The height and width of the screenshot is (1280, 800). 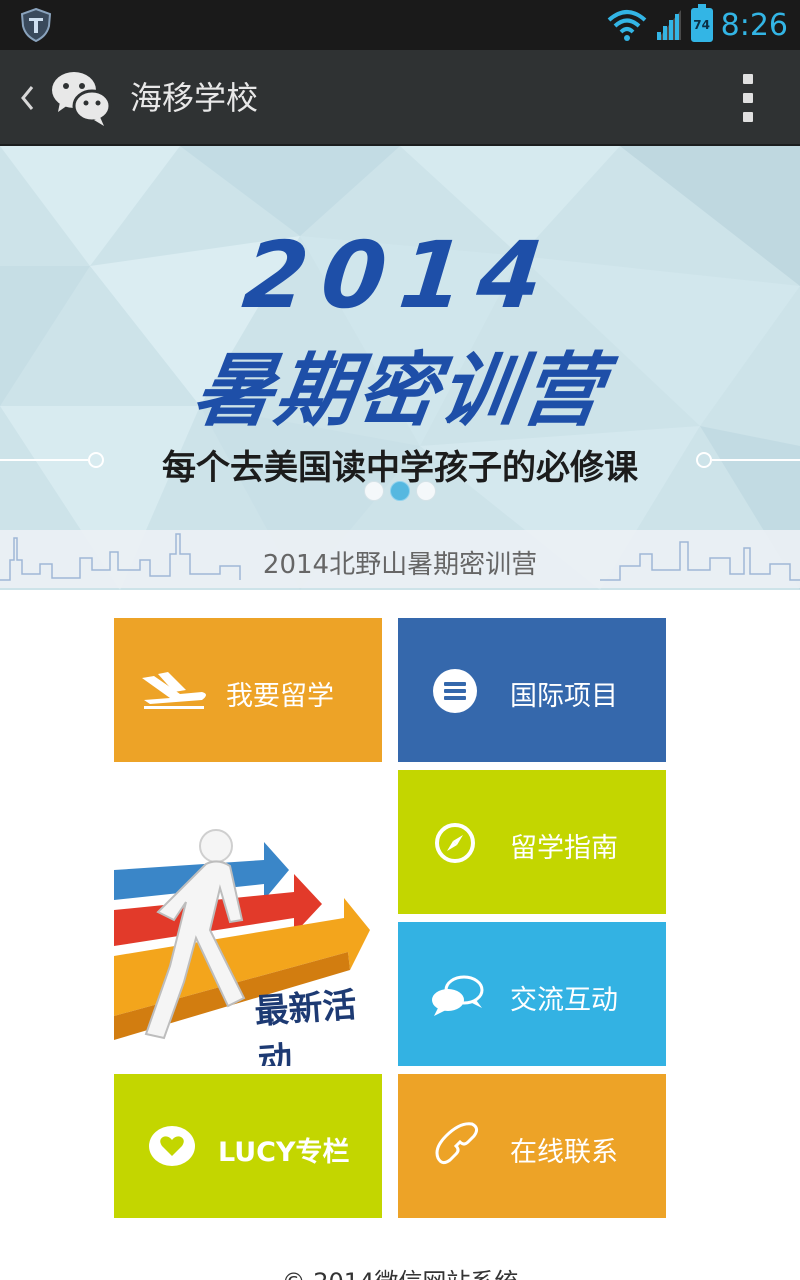 I want to click on tile-lucy-column: LUCY专栏, so click(x=248, y=1146).